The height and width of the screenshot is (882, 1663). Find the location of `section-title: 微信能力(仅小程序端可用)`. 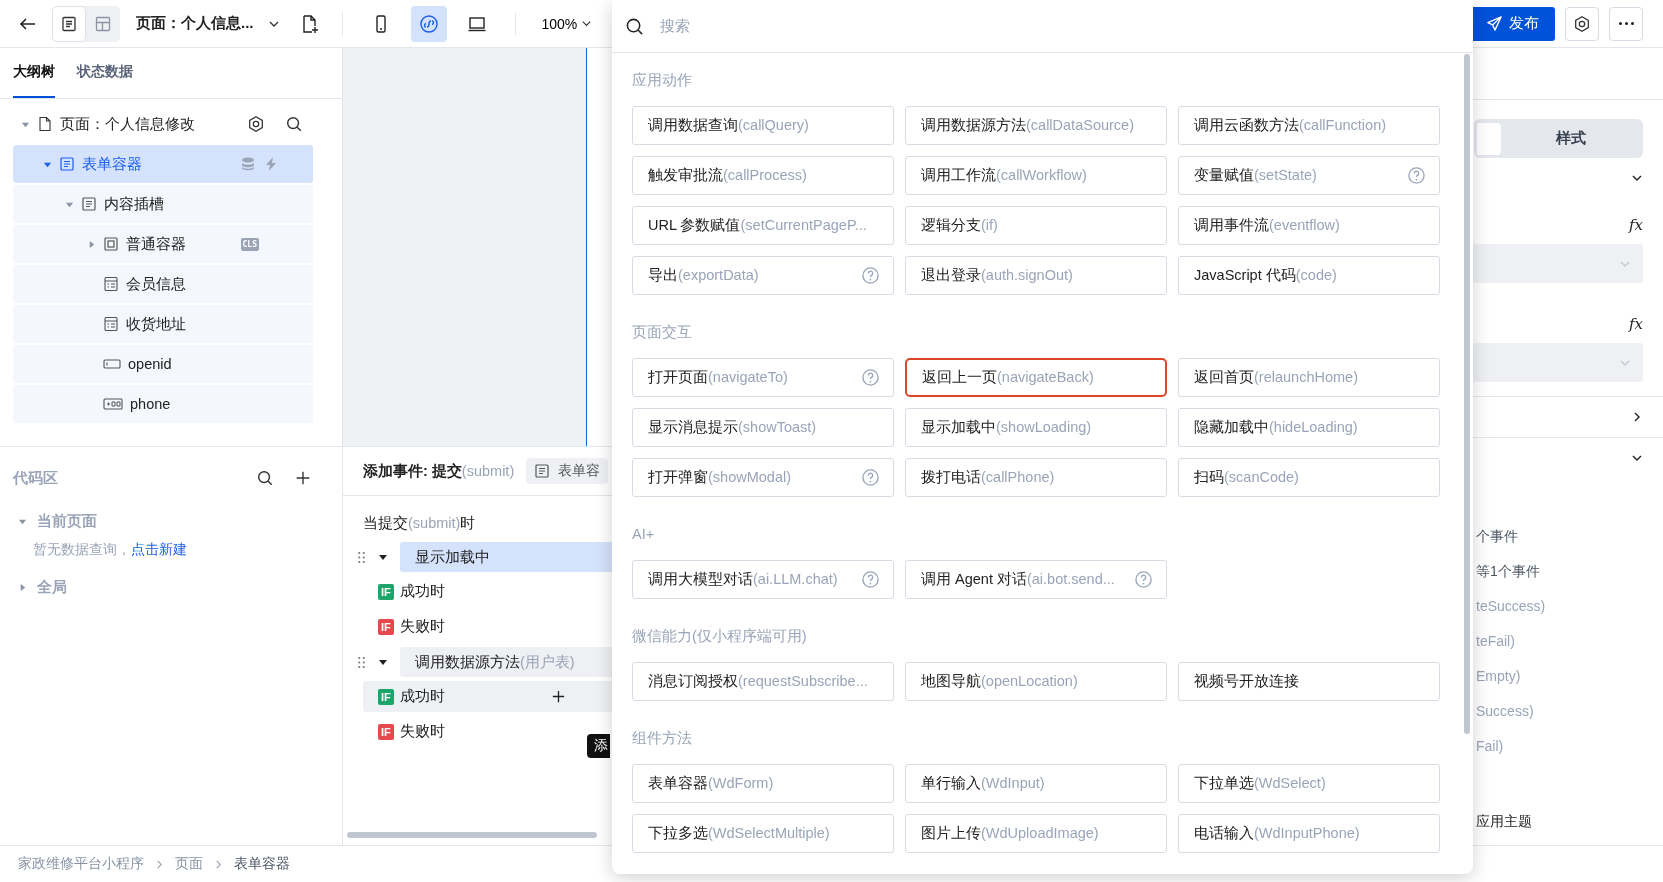

section-title: 微信能力(仅小程序端可用) is located at coordinates (720, 636).